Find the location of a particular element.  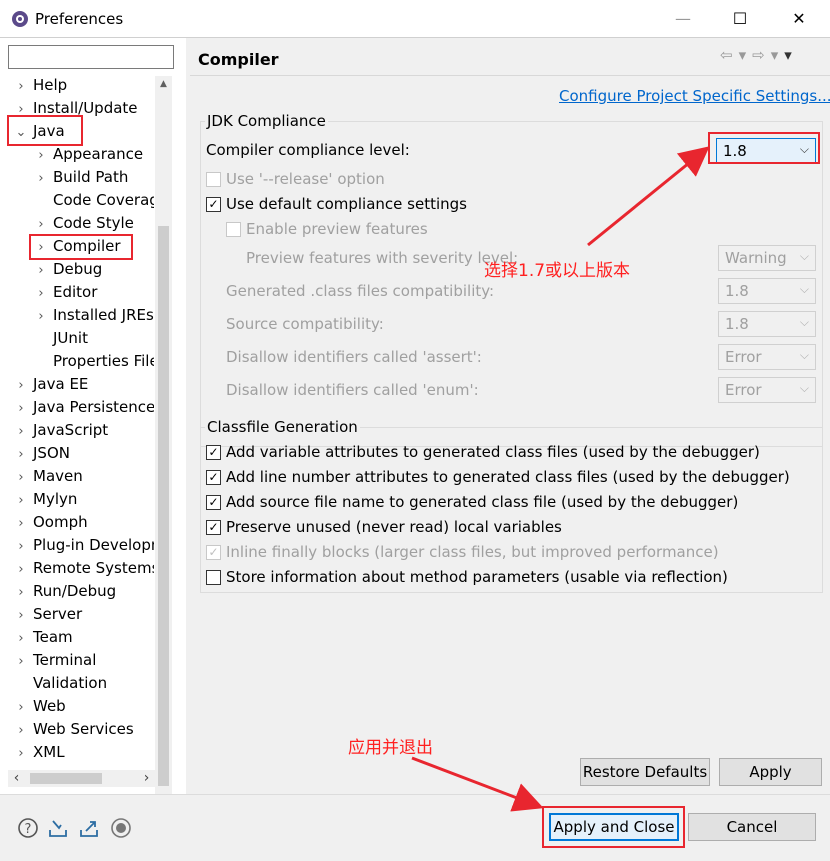

tree-item-validation: Validation is located at coordinates (60, 683).